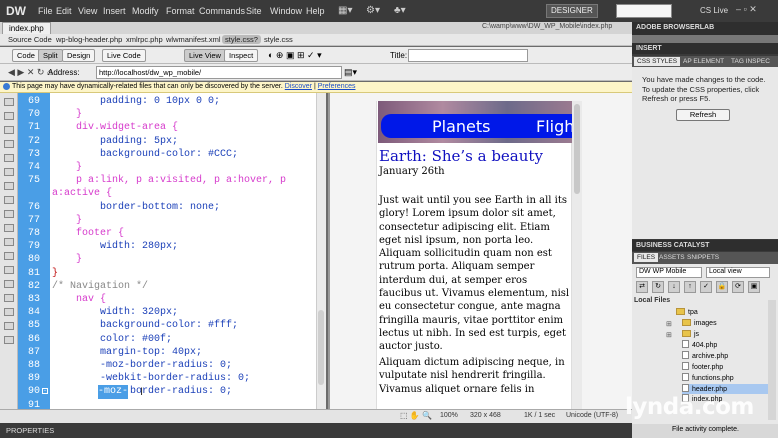  I want to click on tab-ap-elements: AP ELEMENT, so click(703, 61).